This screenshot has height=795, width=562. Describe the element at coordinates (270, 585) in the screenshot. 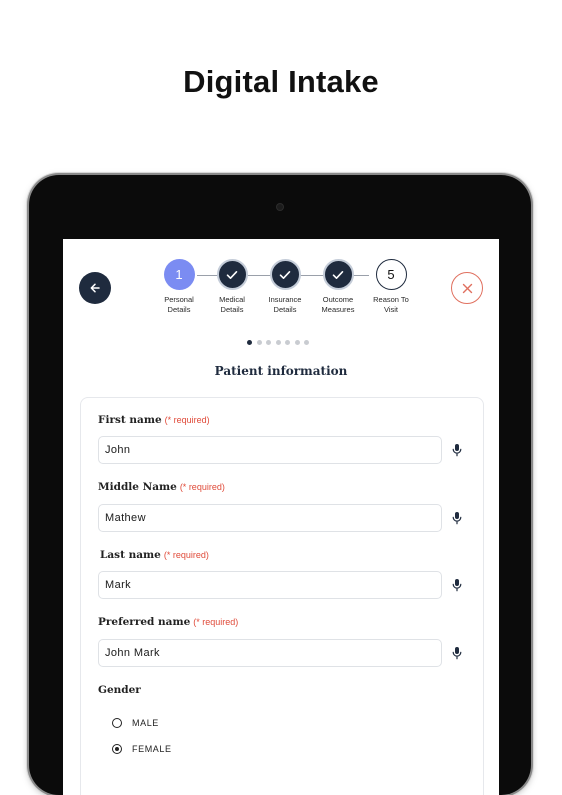

I see `last-name-input: Mark` at that location.